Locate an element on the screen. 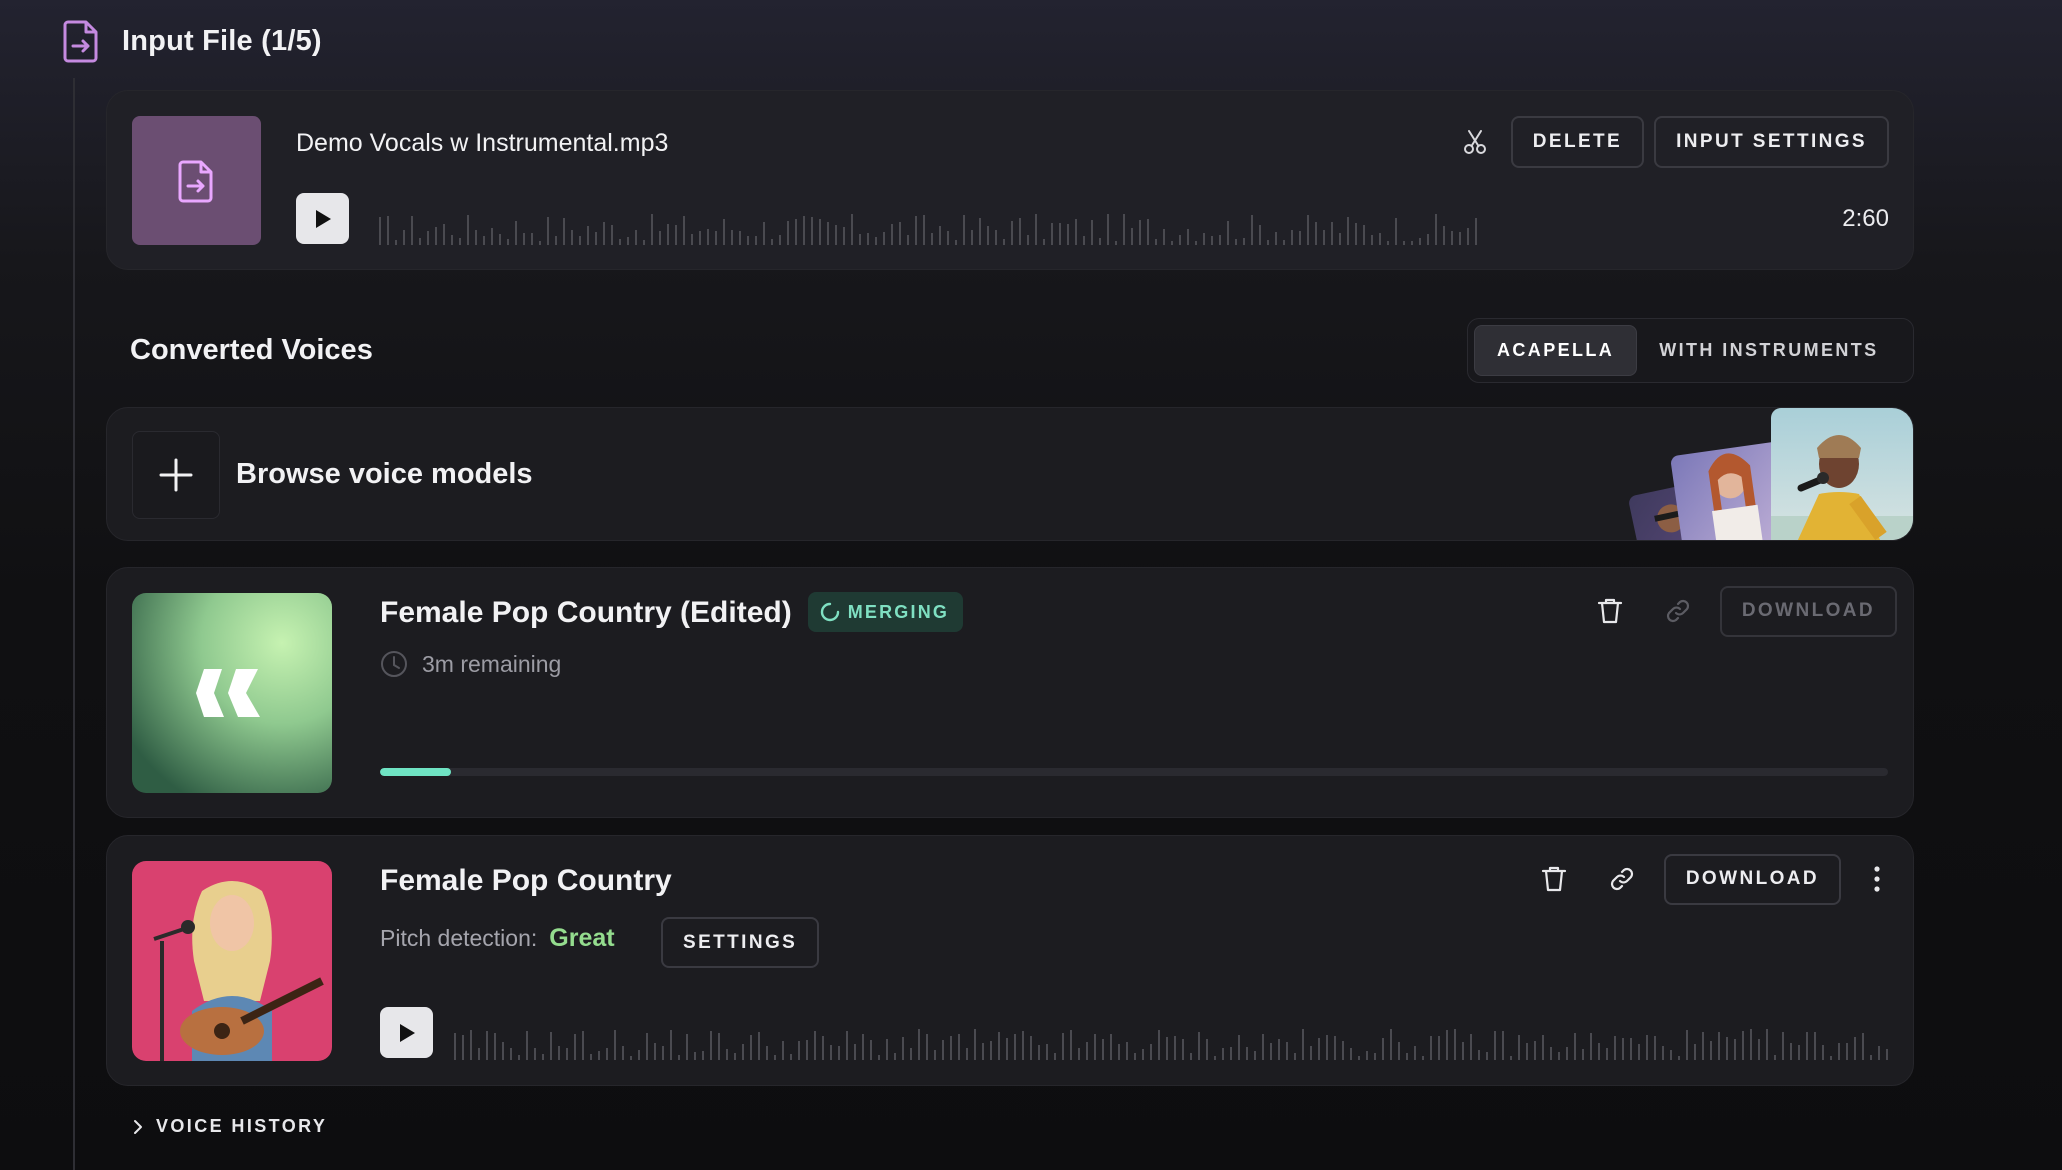 This screenshot has width=2062, height=1170. add-voice-button is located at coordinates (176, 475).